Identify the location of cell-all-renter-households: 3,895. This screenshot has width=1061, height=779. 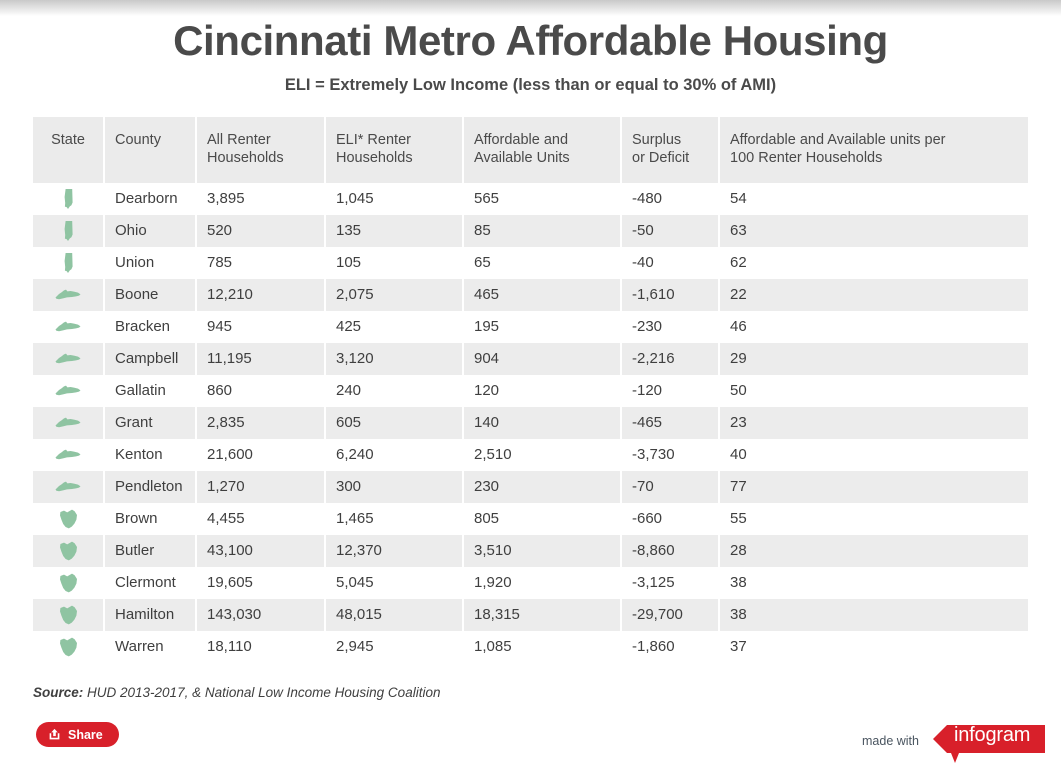
(261, 198).